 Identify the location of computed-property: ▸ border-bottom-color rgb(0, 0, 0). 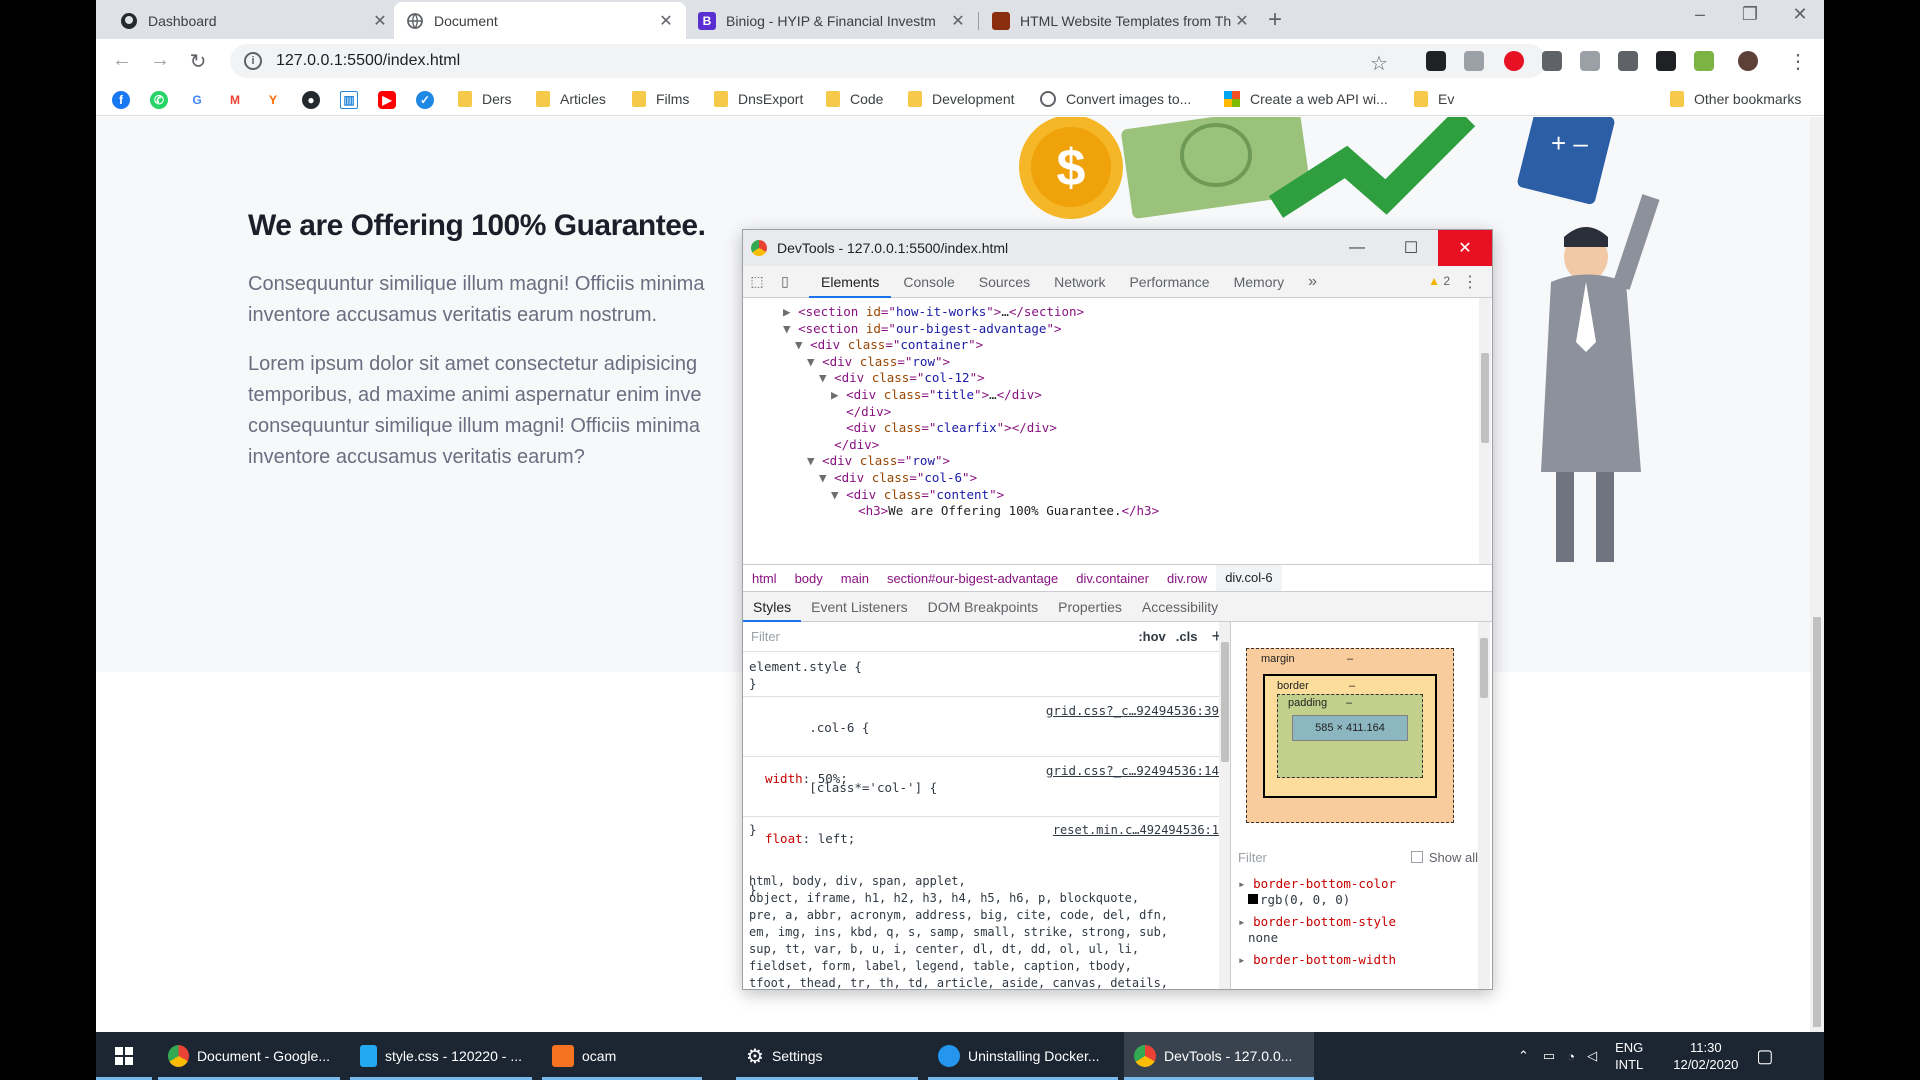
(1358, 892).